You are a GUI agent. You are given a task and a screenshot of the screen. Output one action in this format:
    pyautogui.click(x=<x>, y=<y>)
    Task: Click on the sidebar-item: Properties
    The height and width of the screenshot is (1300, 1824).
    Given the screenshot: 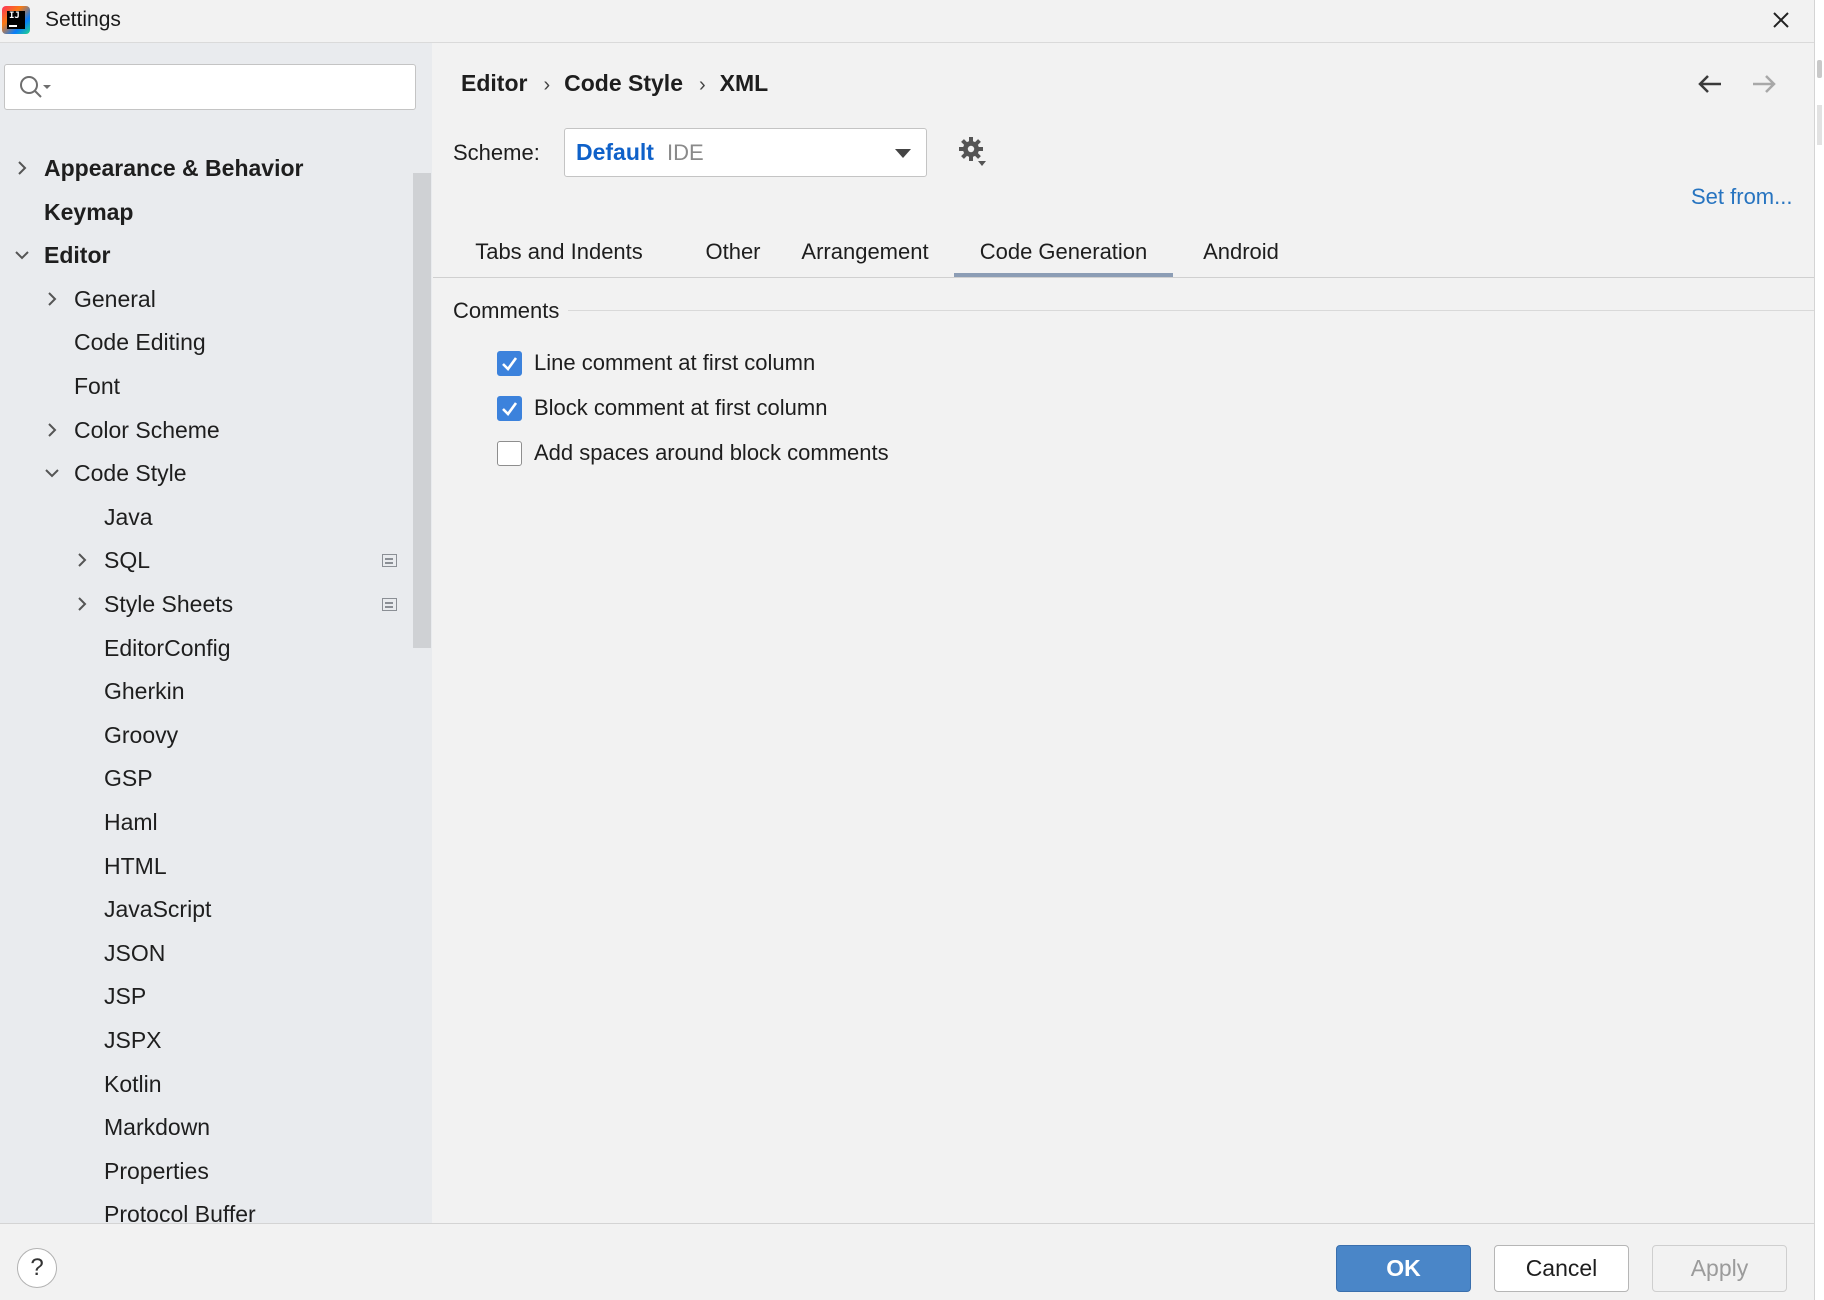 What is the action you would take?
    pyautogui.click(x=206, y=1171)
    